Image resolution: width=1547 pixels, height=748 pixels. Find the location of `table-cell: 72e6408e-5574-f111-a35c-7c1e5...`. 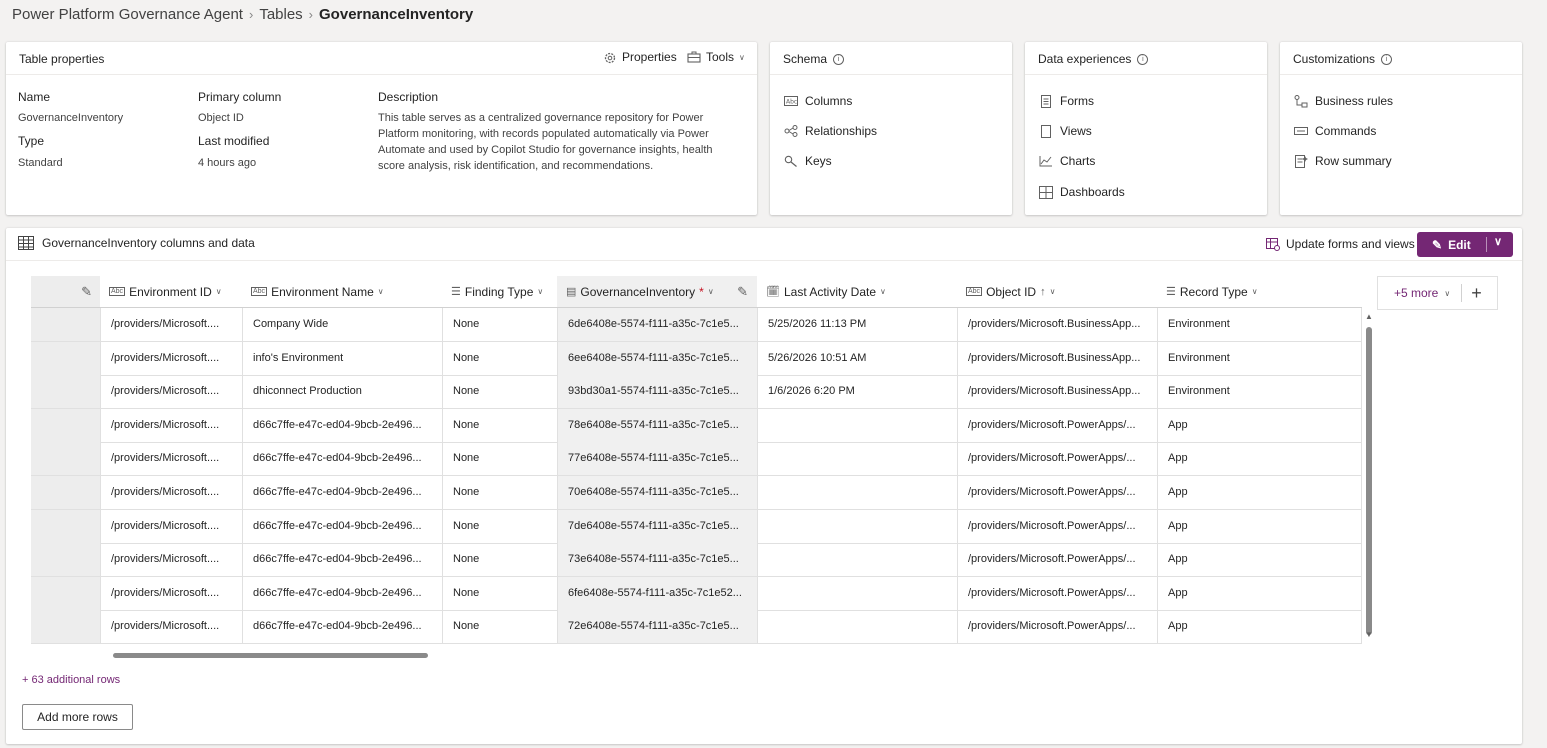

table-cell: 72e6408e-5574-f111-a35c-7c1e5... is located at coordinates (658, 626).